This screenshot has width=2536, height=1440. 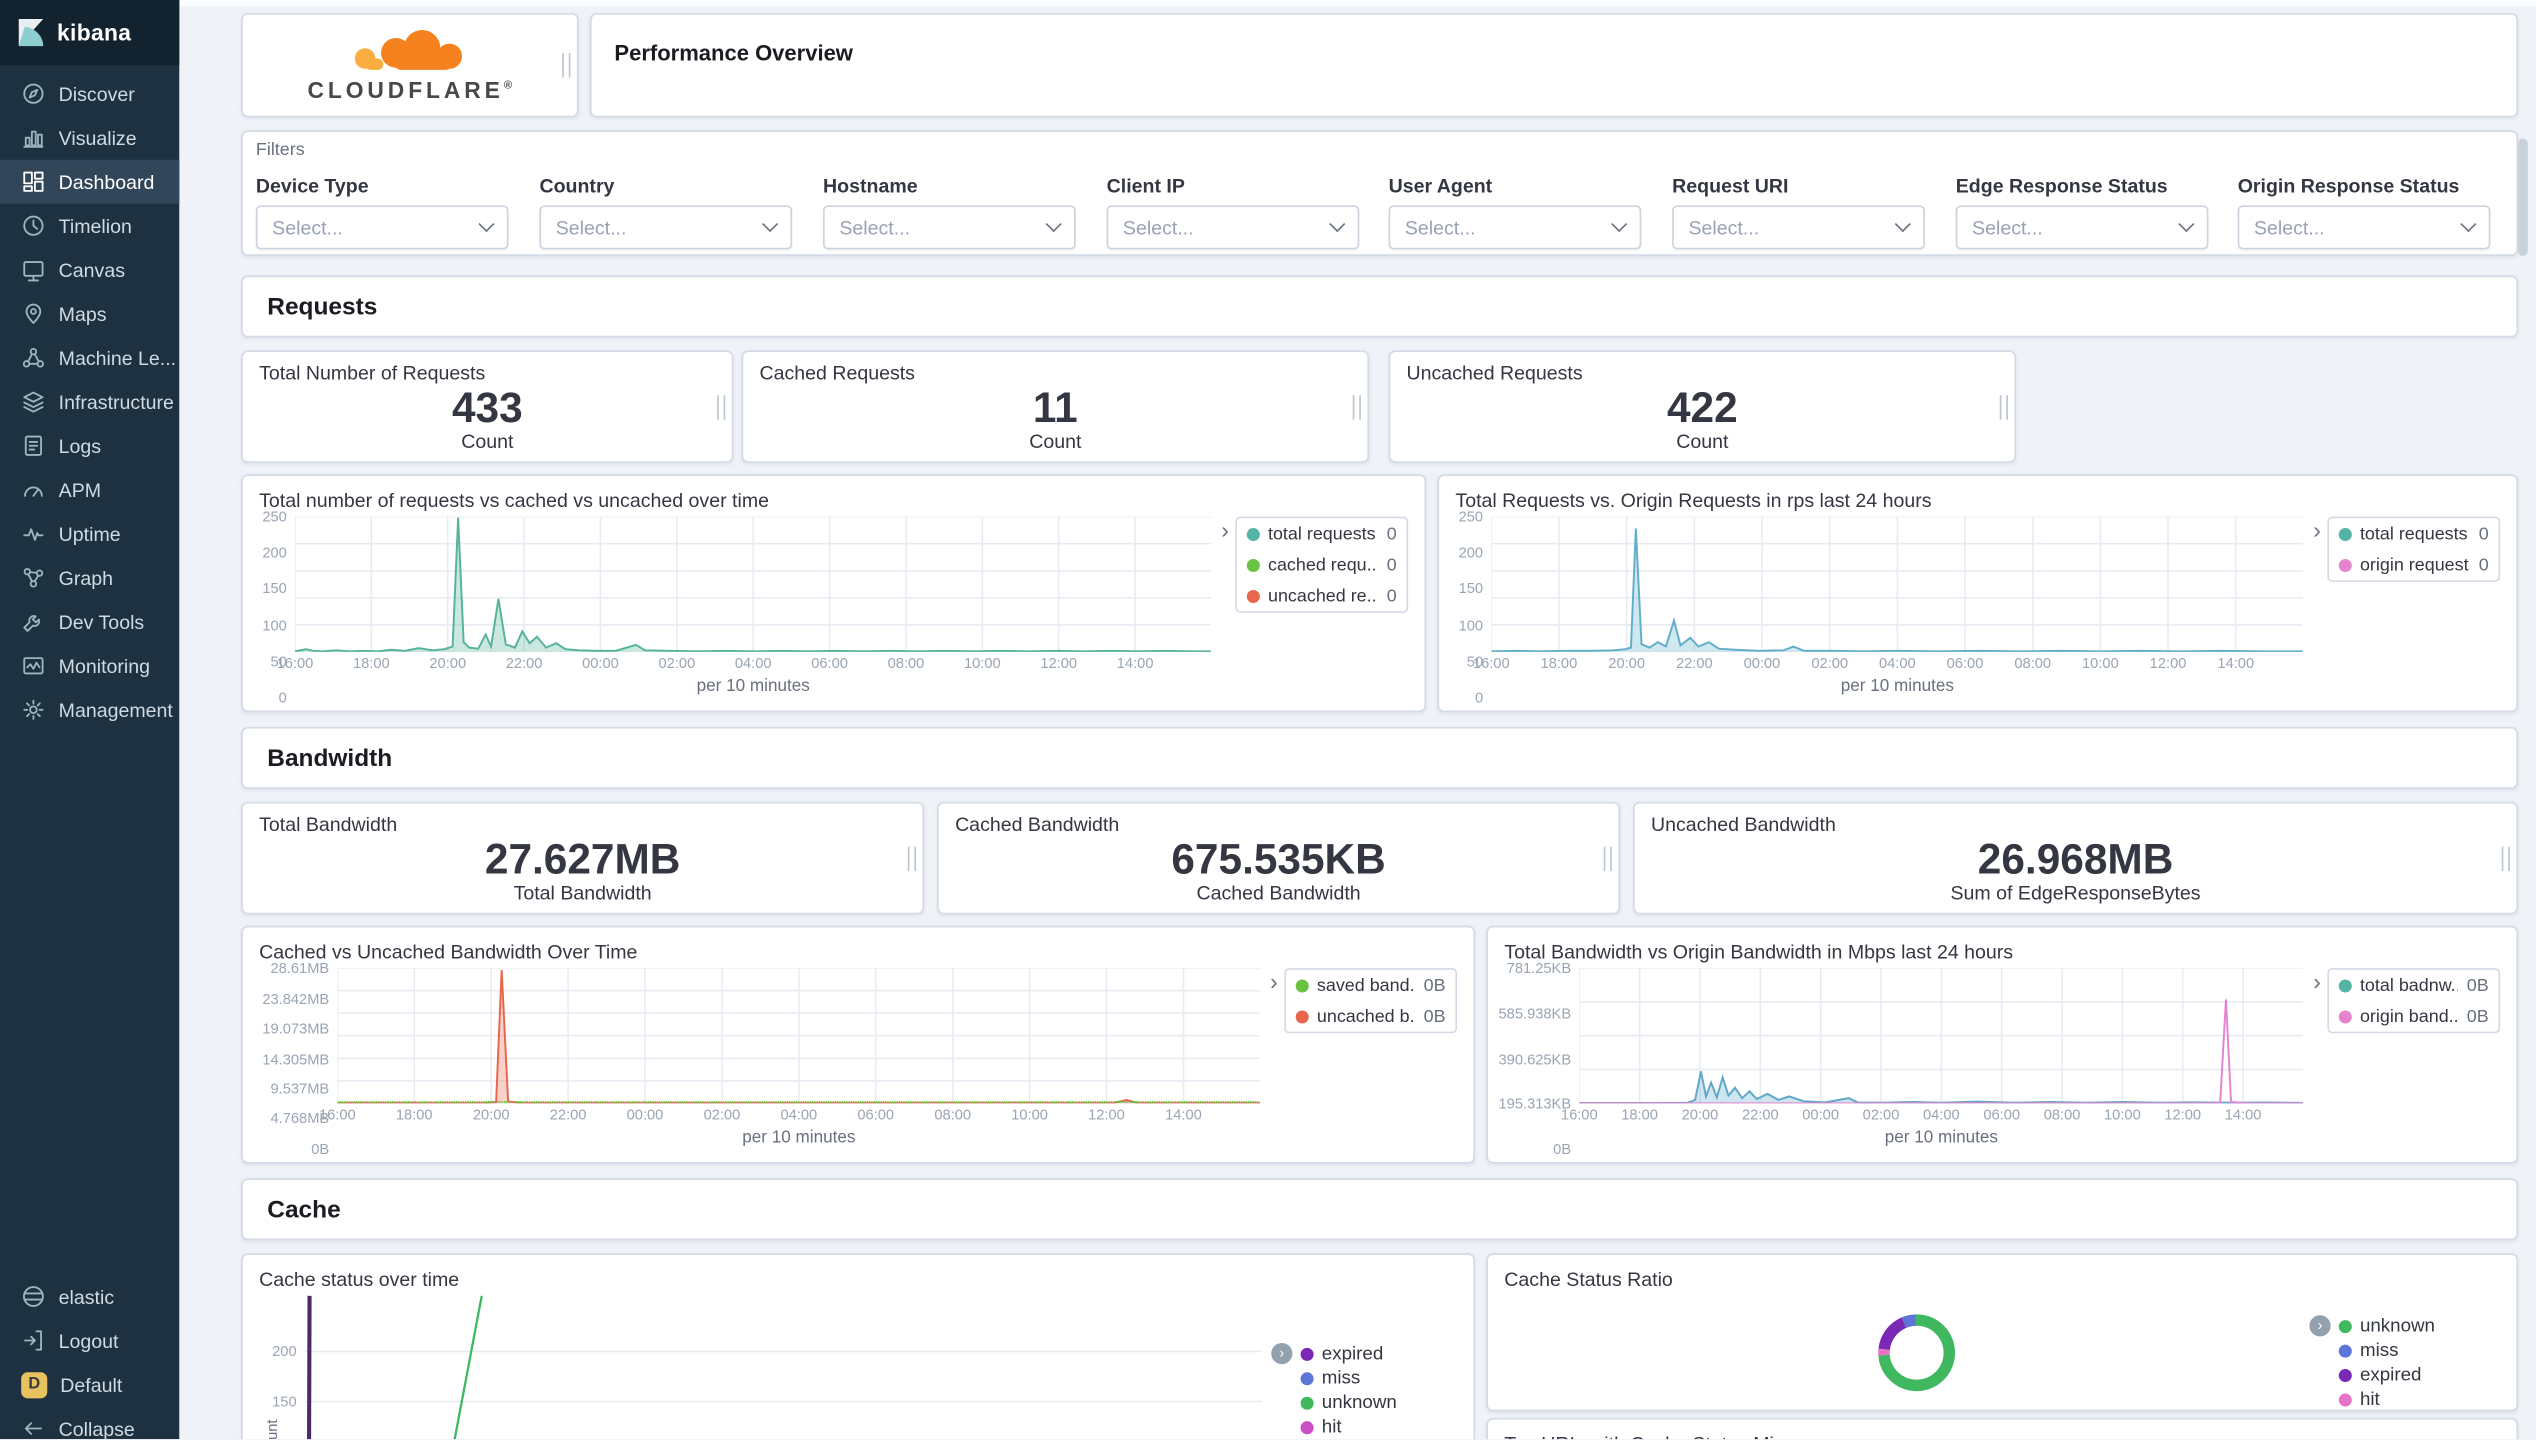 What do you see at coordinates (274, 625) in the screenshot?
I see `y-axis-tick: 100` at bounding box center [274, 625].